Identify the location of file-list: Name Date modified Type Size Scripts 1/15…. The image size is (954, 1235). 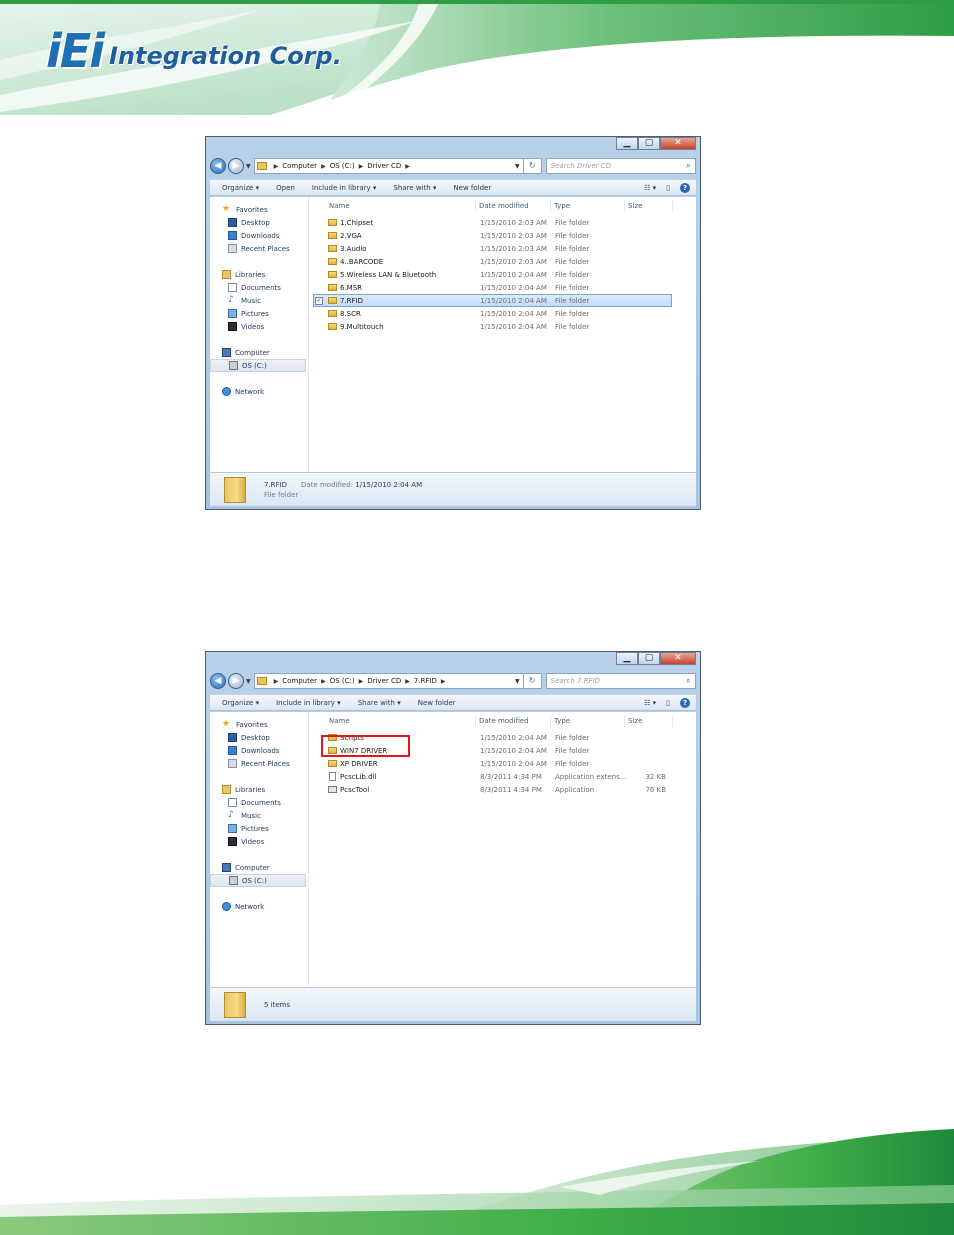
(502, 849).